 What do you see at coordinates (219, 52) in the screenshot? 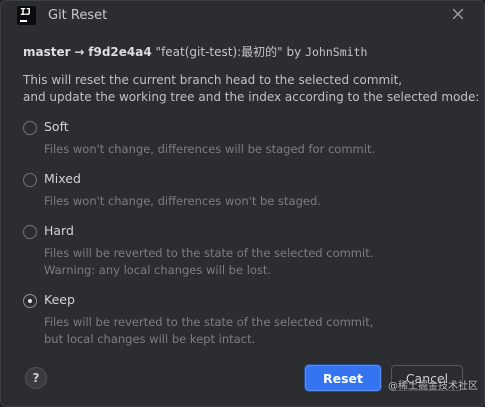
I see `commit-message: "feat(git-test):最初的"` at bounding box center [219, 52].